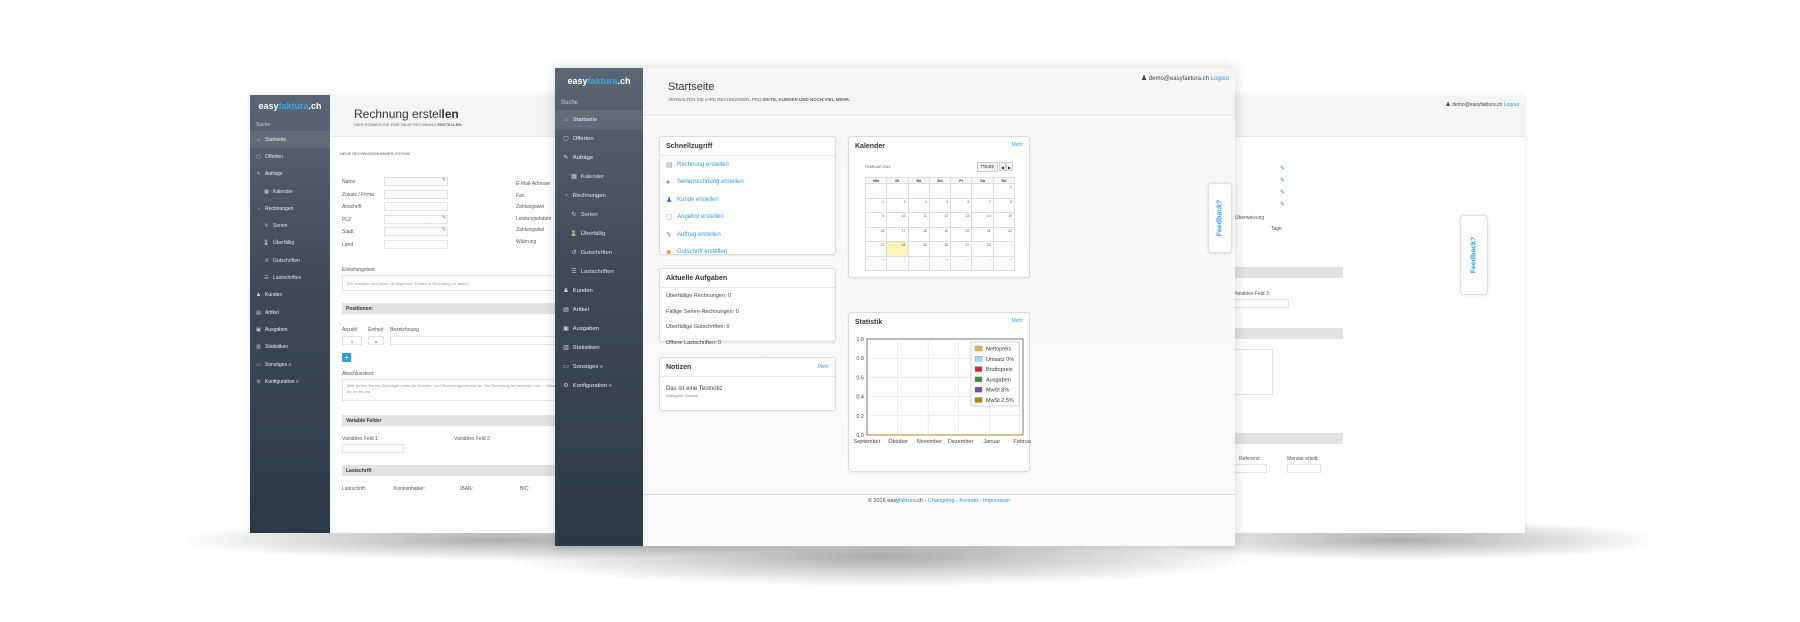  I want to click on sidebar-item-gutschriften: ↺ Gutschriften, so click(290, 260).